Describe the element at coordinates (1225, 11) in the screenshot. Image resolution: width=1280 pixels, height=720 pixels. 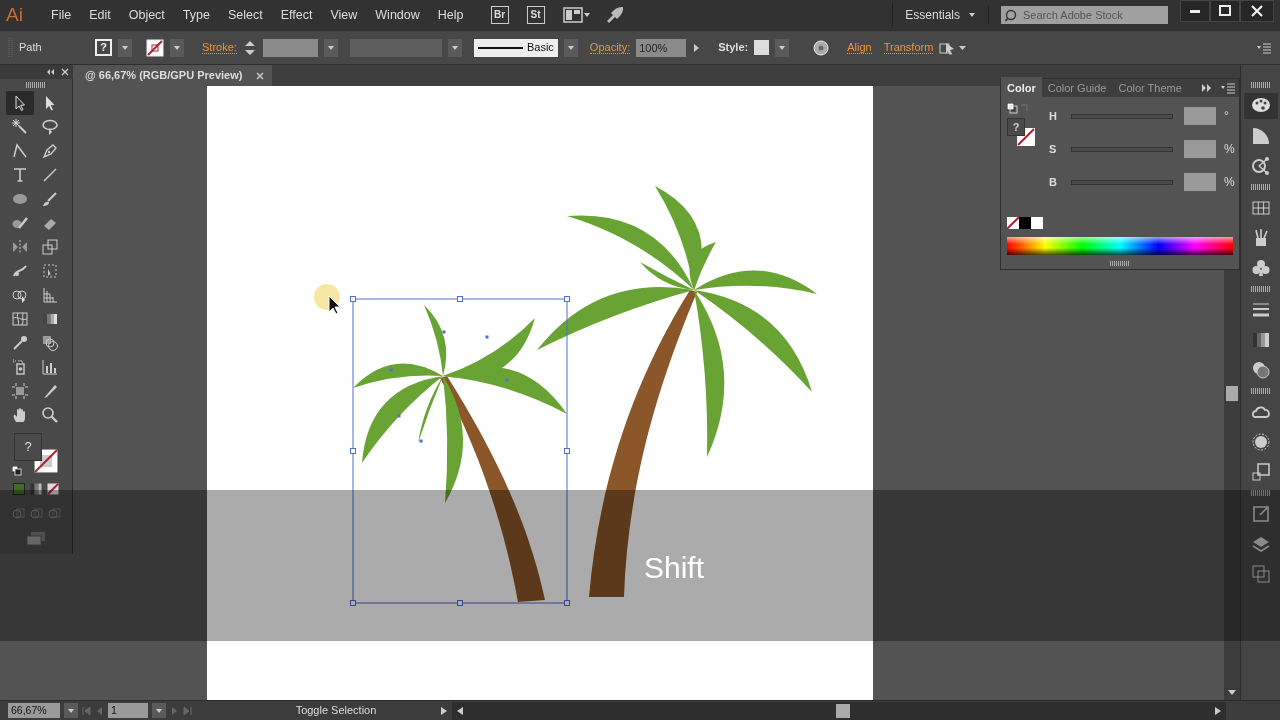
I see `maximize-button` at that location.